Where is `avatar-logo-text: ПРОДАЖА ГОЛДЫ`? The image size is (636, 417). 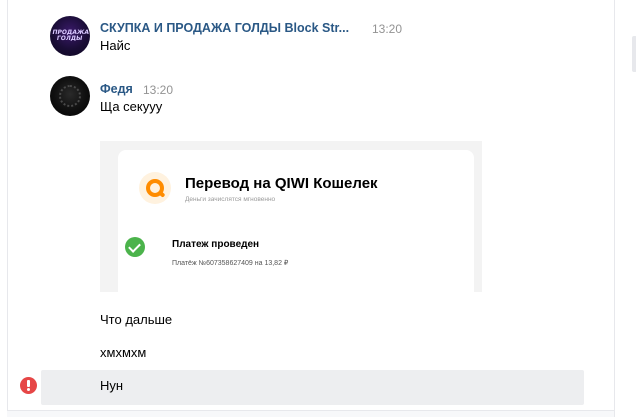
avatar-logo-text: ПРОДАЖА ГОЛДЫ is located at coordinates (70, 35).